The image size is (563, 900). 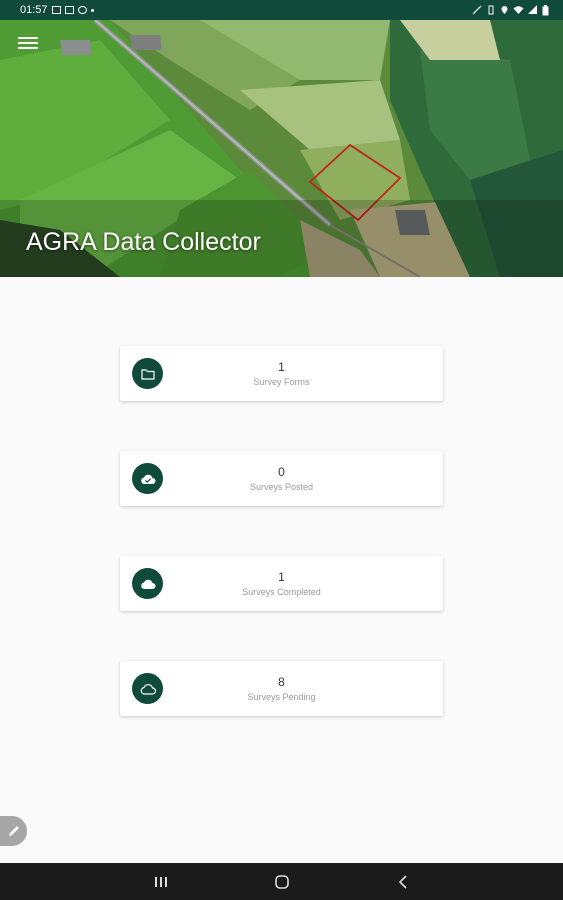 I want to click on back-icon, so click(x=402, y=881).